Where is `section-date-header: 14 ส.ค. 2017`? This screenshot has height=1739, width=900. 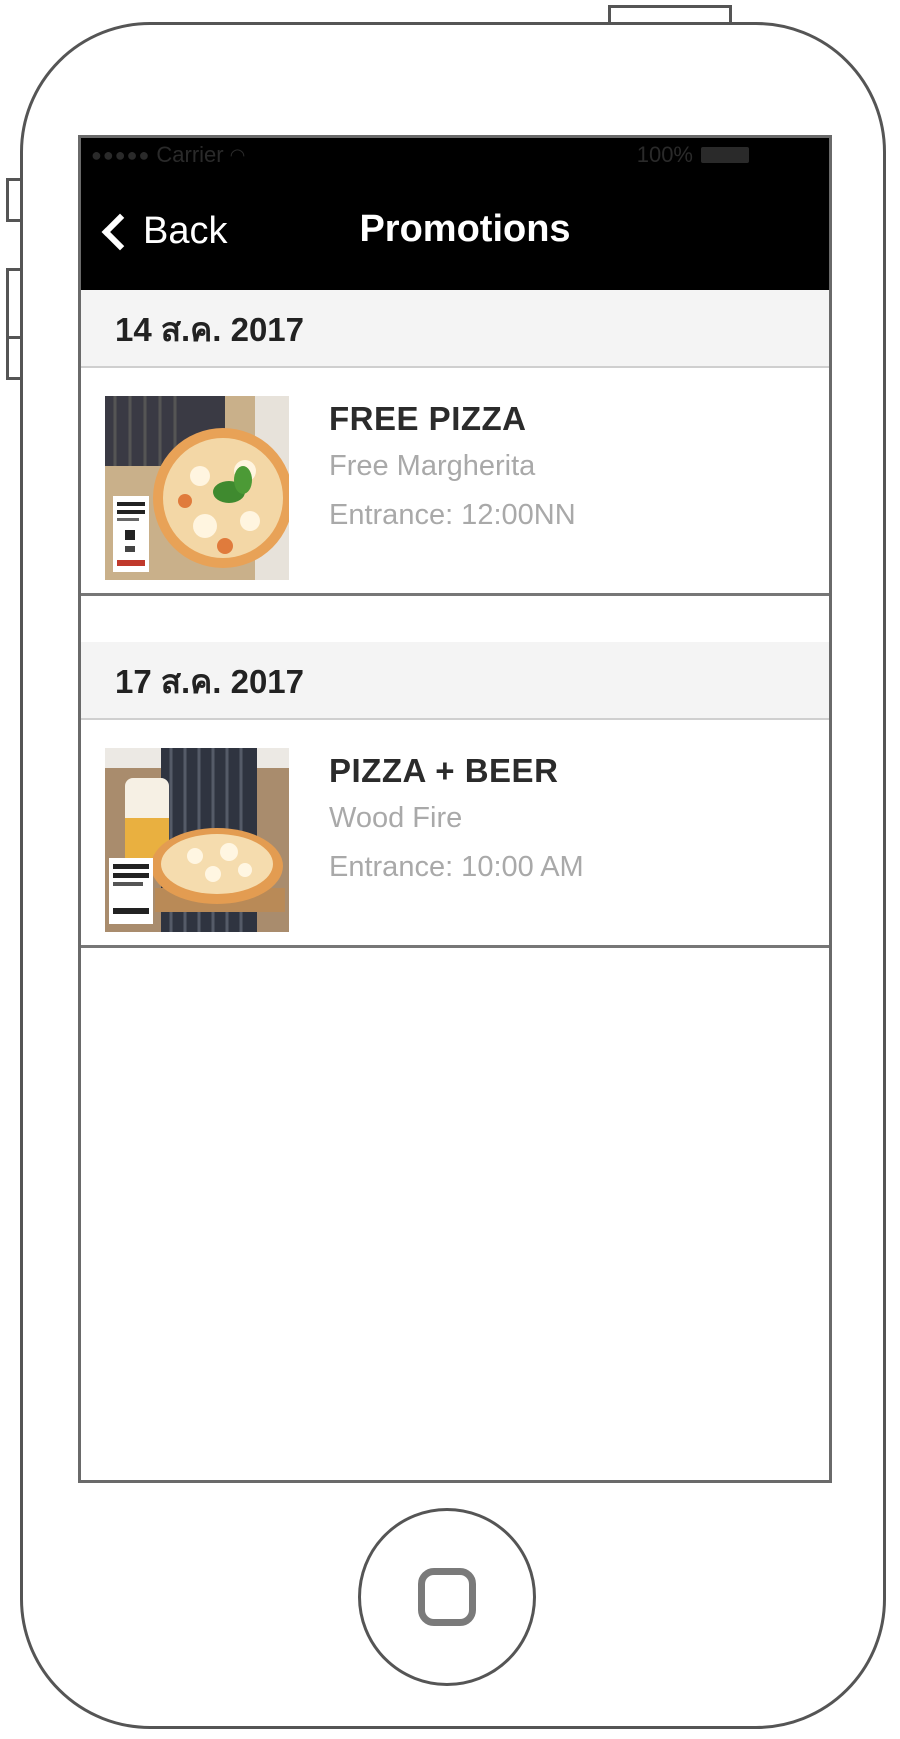
section-date-header: 14 ส.ค. 2017 is located at coordinates (455, 329).